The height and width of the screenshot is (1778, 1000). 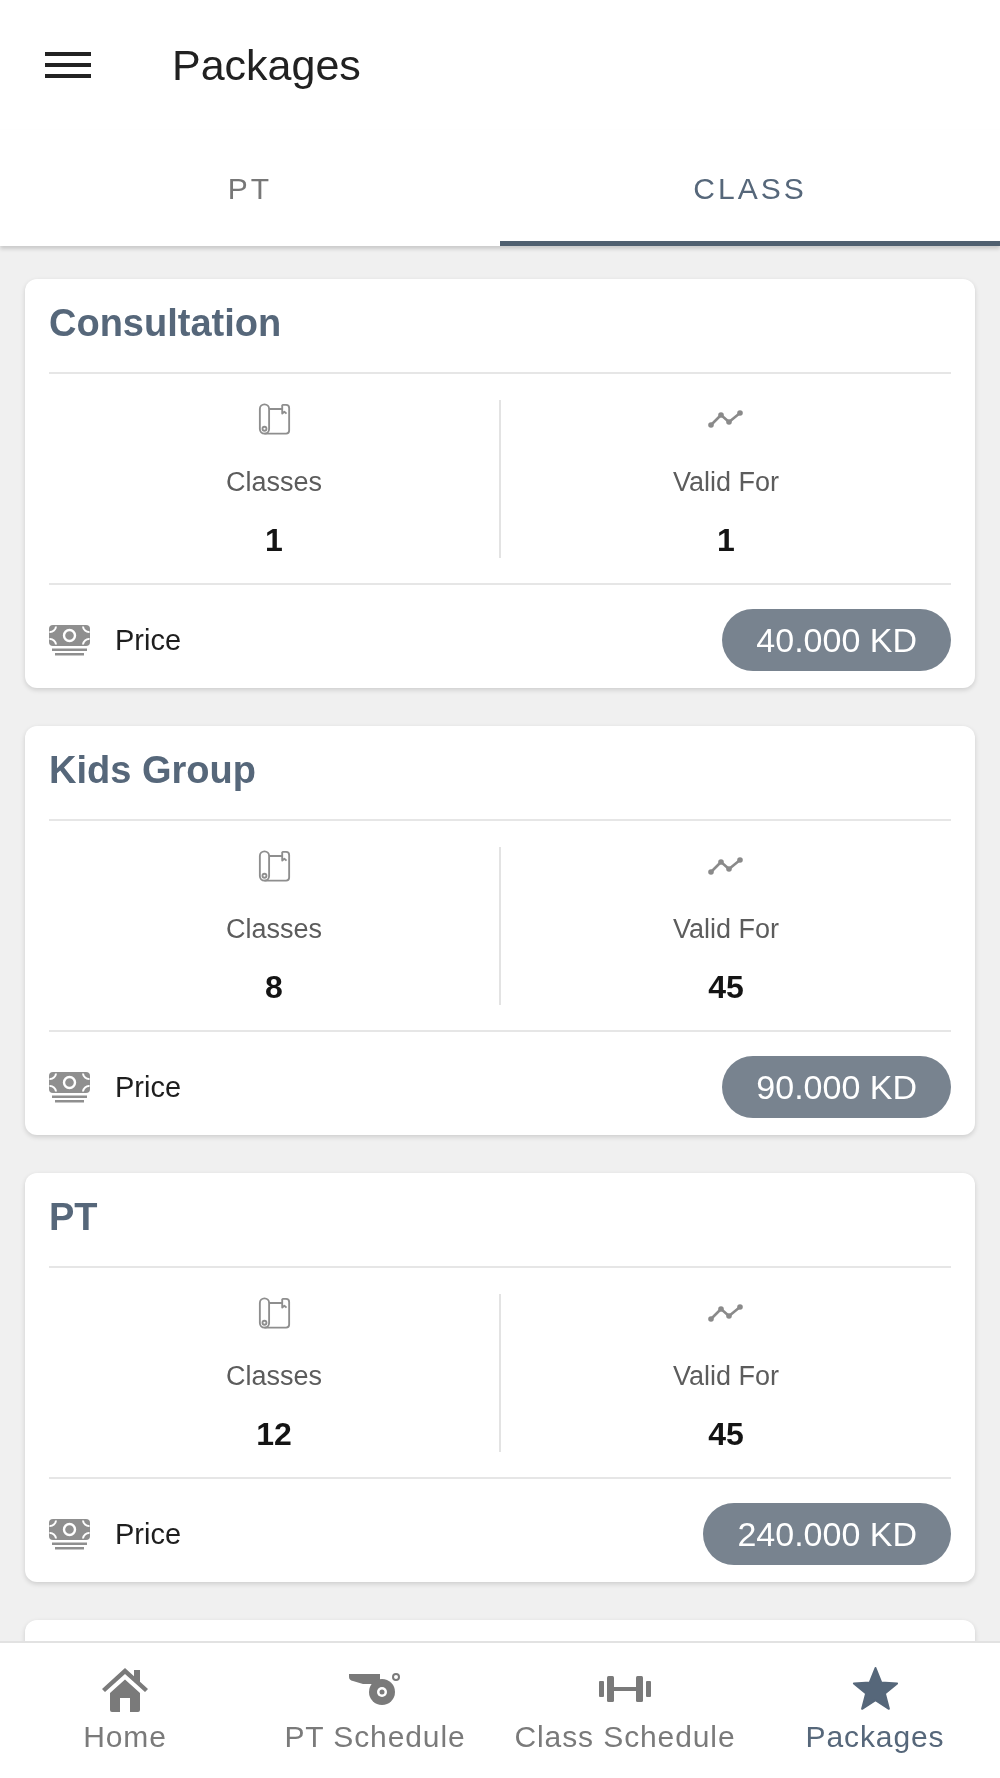 I want to click on nav-tab: PT Schedule, so click(x=375, y=1710).